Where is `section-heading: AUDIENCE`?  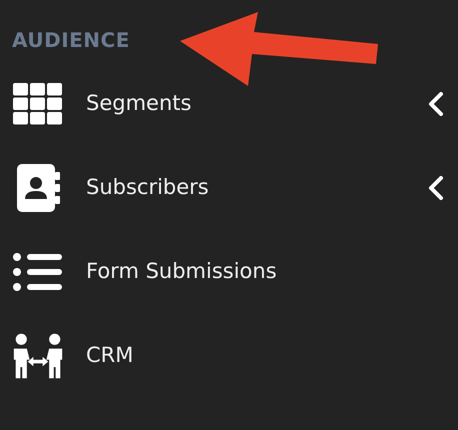
section-heading: AUDIENCE is located at coordinates (71, 40).